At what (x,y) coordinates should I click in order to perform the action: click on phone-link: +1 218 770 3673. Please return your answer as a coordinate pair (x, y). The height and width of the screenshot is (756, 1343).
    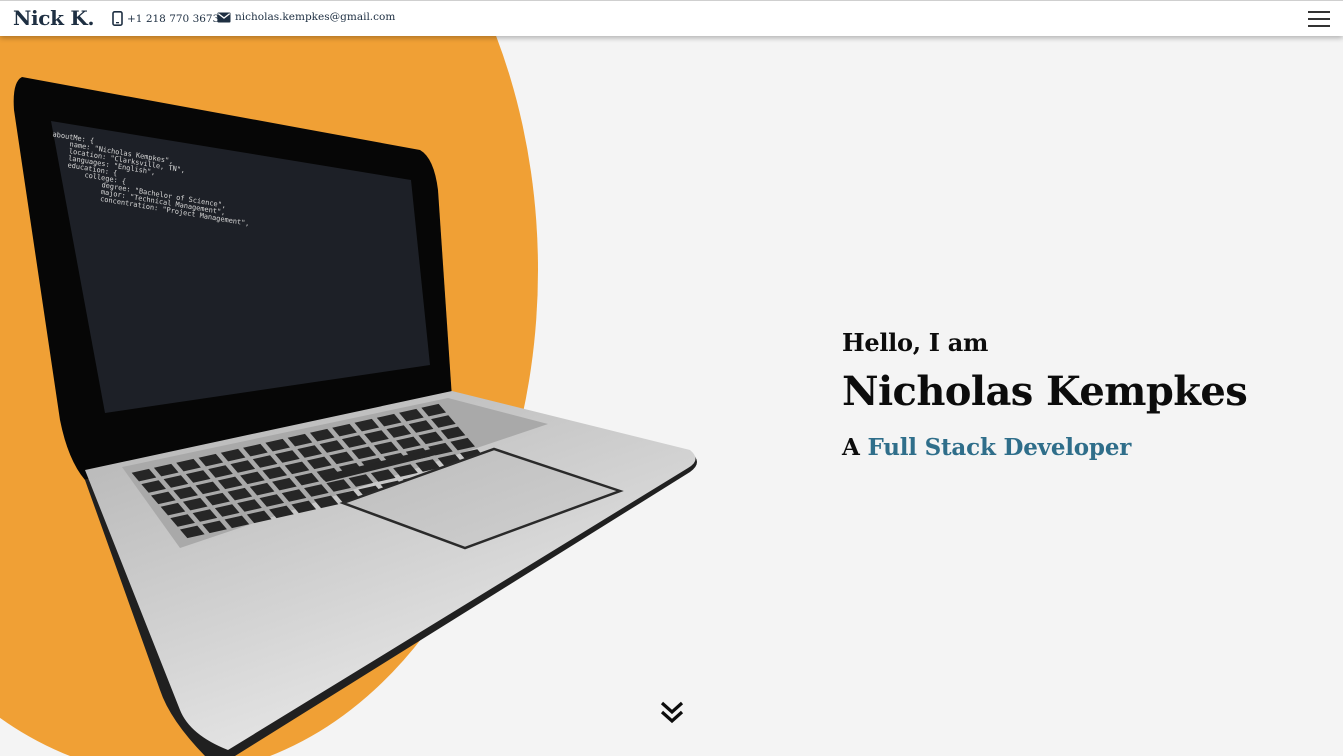
    Looking at the image, I should click on (165, 18).